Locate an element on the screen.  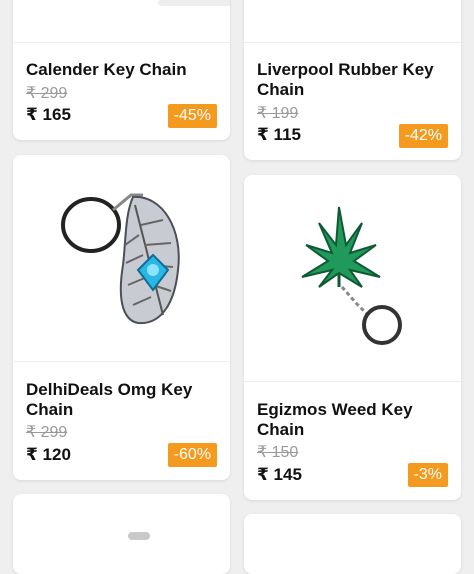
discount-badge: -42% is located at coordinates (423, 136).